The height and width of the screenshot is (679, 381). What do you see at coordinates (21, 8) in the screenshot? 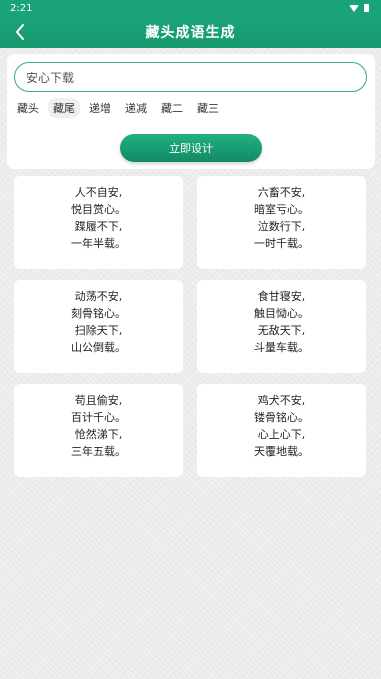
I see `status-time: 2:21` at bounding box center [21, 8].